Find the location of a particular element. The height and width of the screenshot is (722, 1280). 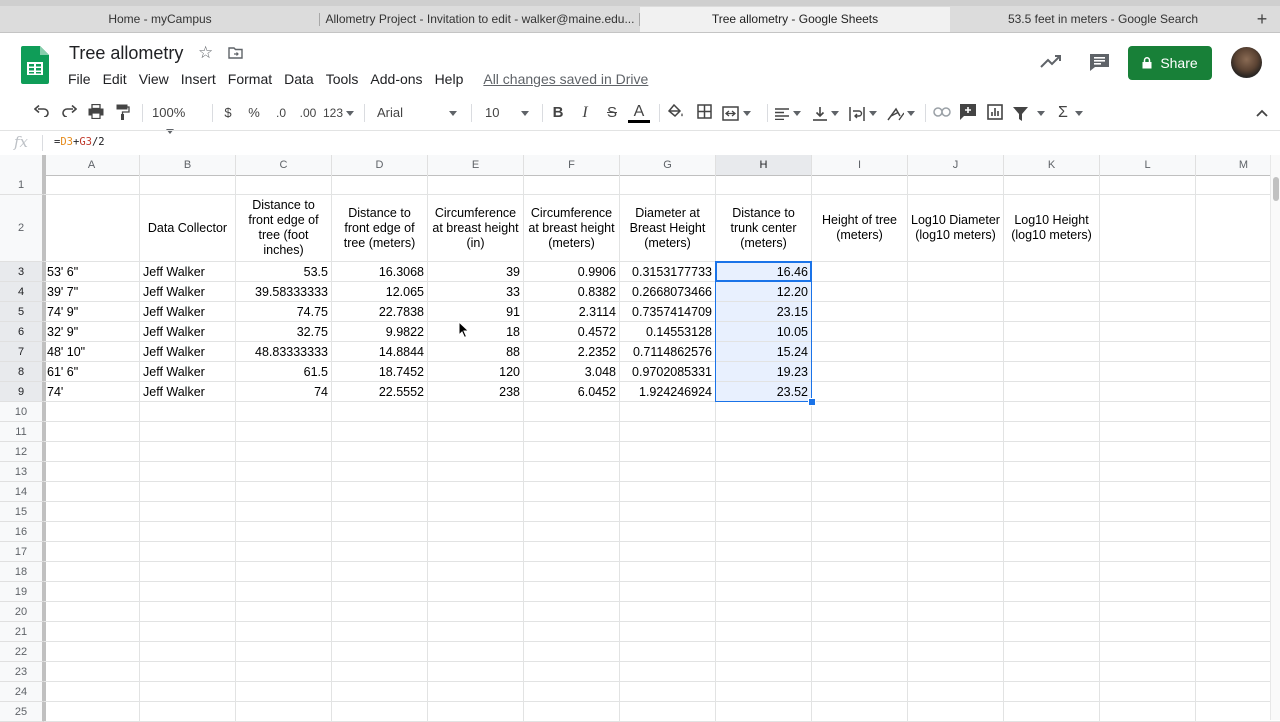

cell-b21 is located at coordinates (188, 632).